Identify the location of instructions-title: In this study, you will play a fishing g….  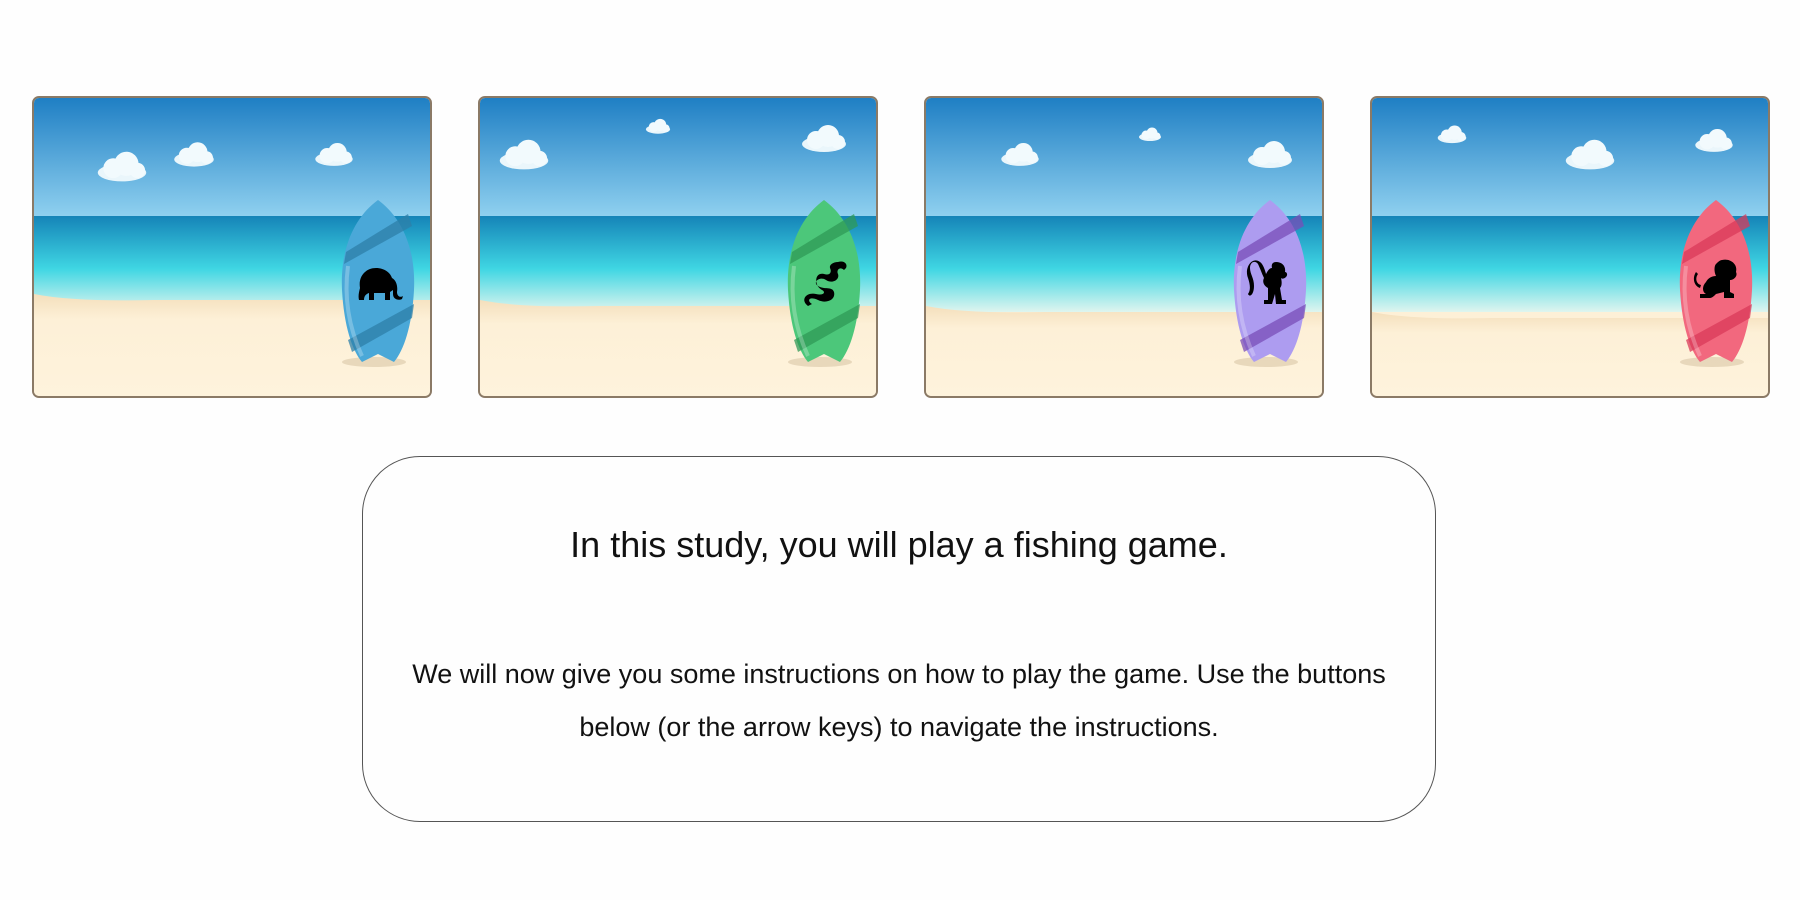
(899, 544).